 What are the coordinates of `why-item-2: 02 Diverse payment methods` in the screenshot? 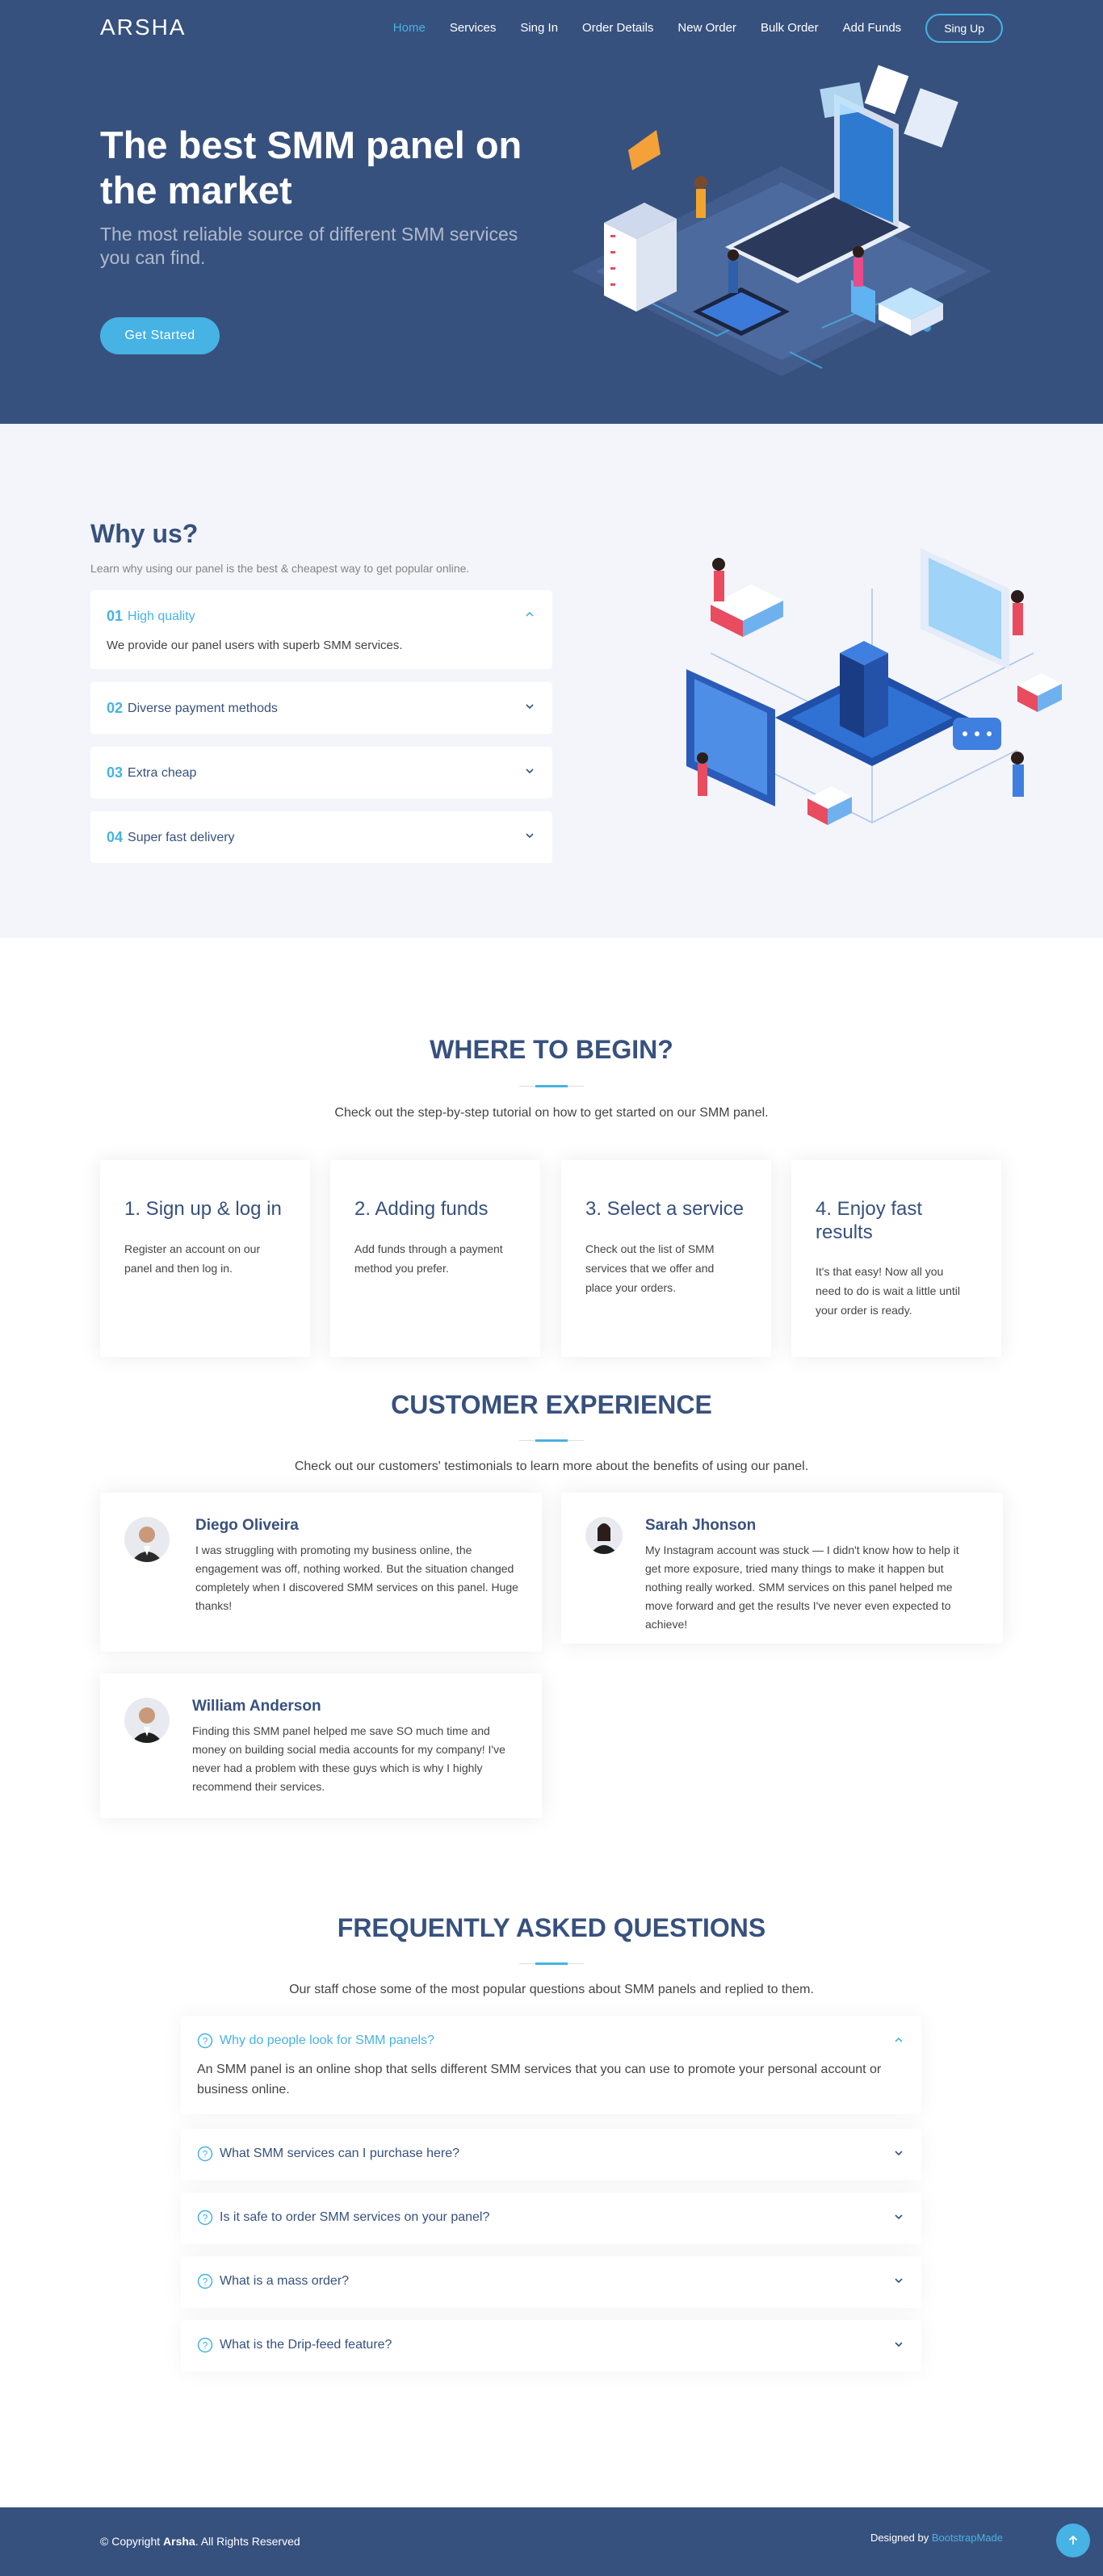 It's located at (321, 708).